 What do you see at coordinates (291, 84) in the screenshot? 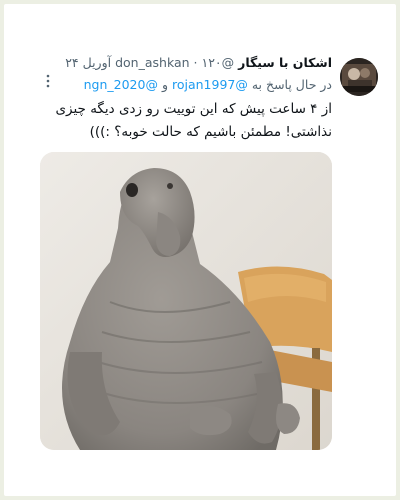
I see `replying-to-label: در حال پاسخ به` at bounding box center [291, 84].